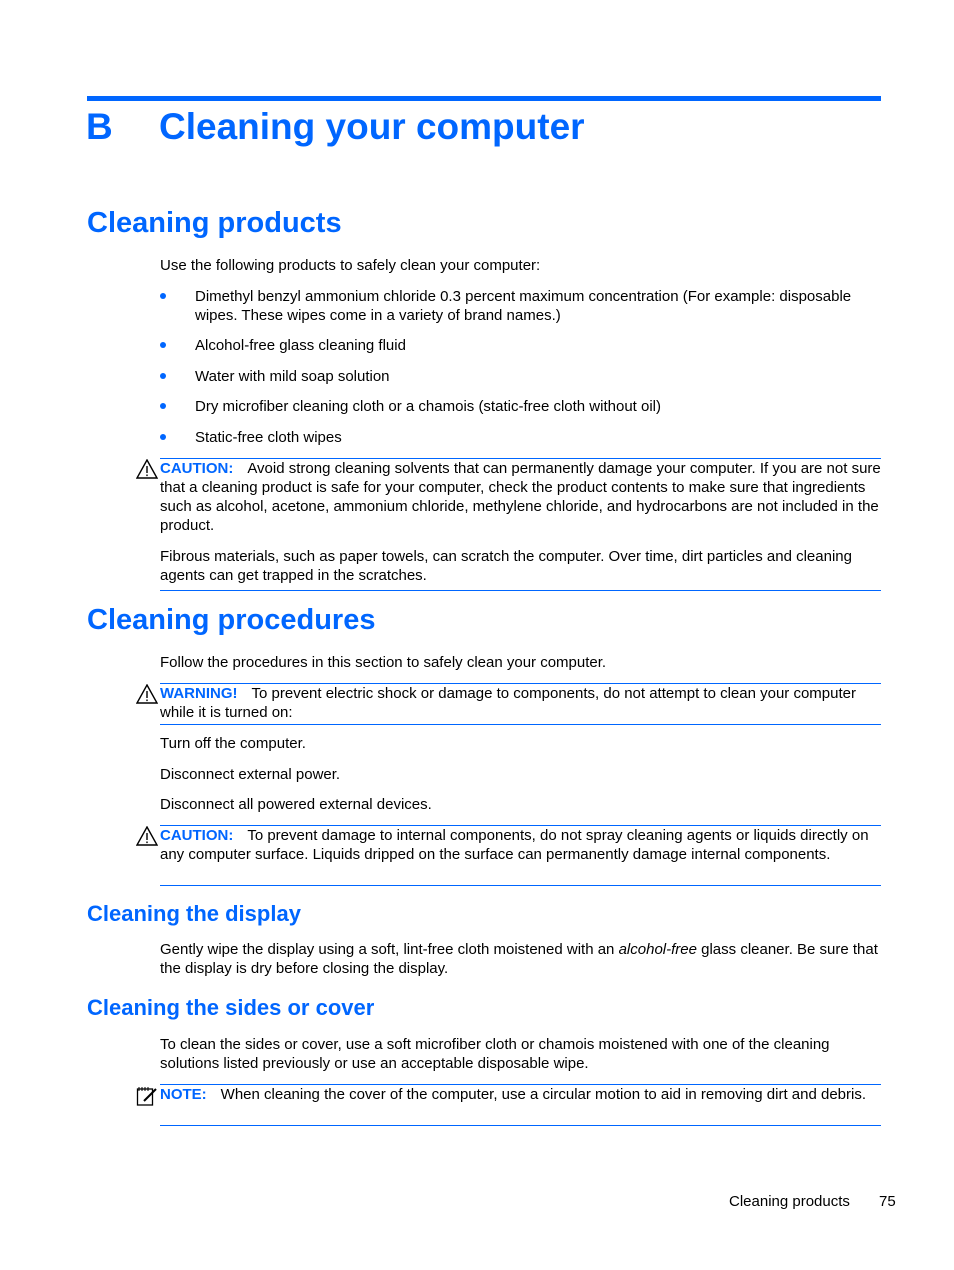 This screenshot has width=954, height=1270. I want to click on chapter-title: B Cleaning your computer, so click(335, 127).